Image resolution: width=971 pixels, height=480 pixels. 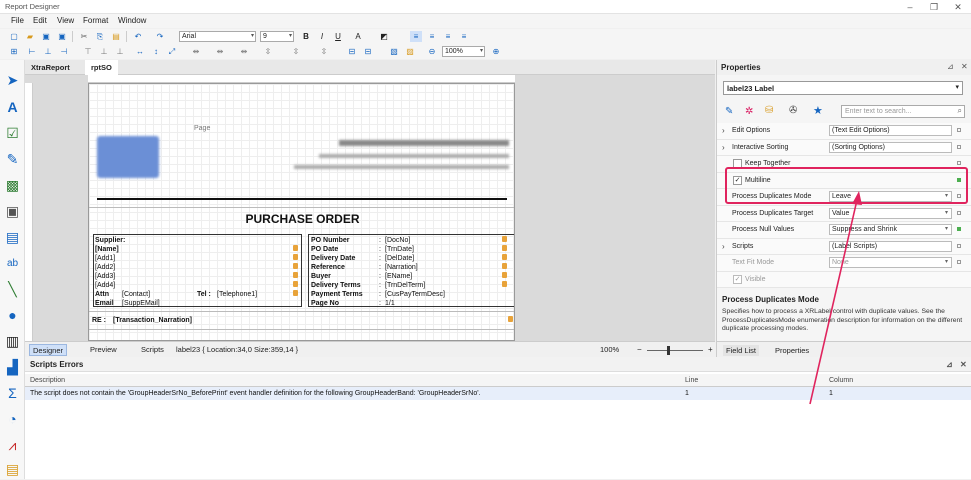 I want to click on annotation-arrow, so click(x=835, y=298).